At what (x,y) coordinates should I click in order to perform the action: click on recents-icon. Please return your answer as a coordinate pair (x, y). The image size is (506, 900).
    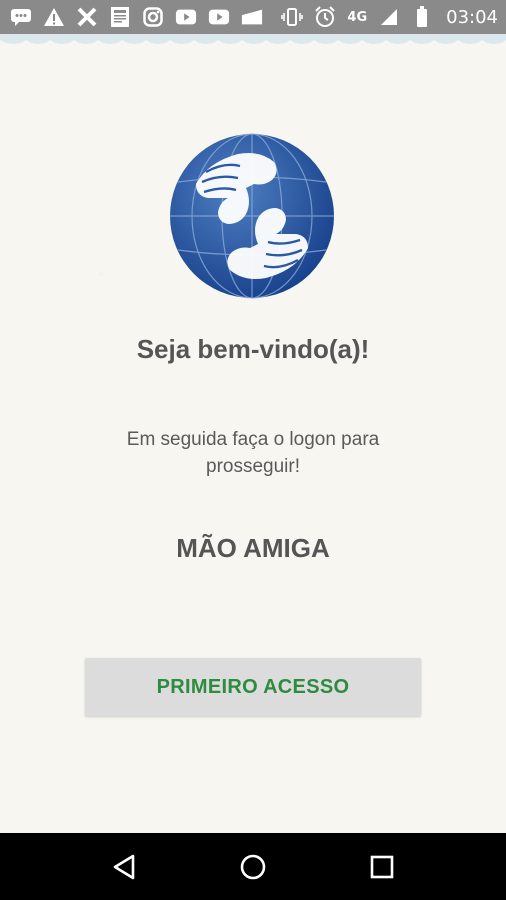
    Looking at the image, I should click on (381, 866).